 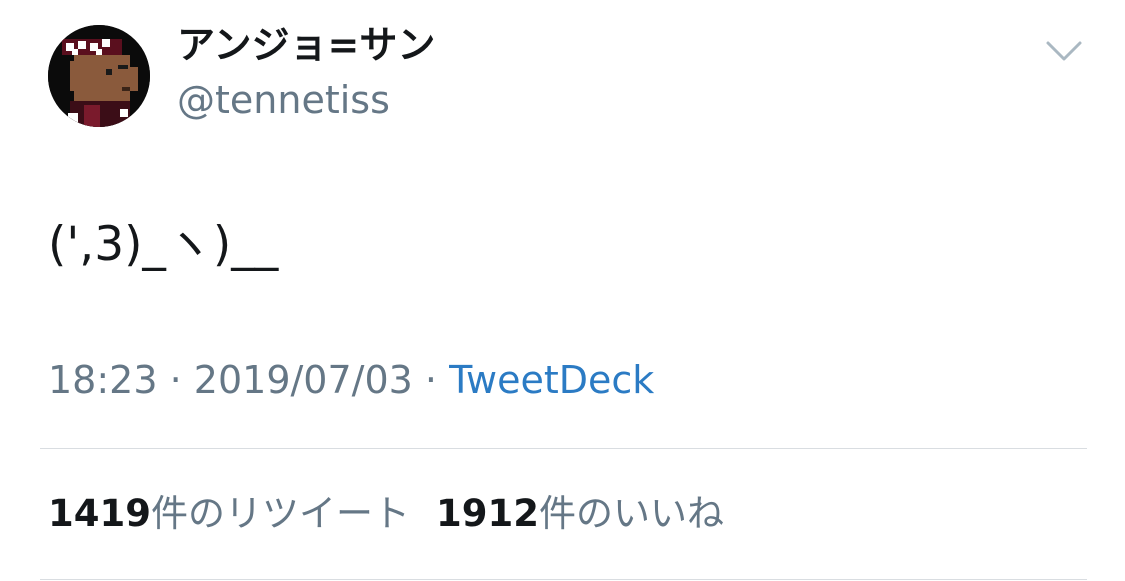 What do you see at coordinates (1064, 51) in the screenshot?
I see `chevron-down-icon` at bounding box center [1064, 51].